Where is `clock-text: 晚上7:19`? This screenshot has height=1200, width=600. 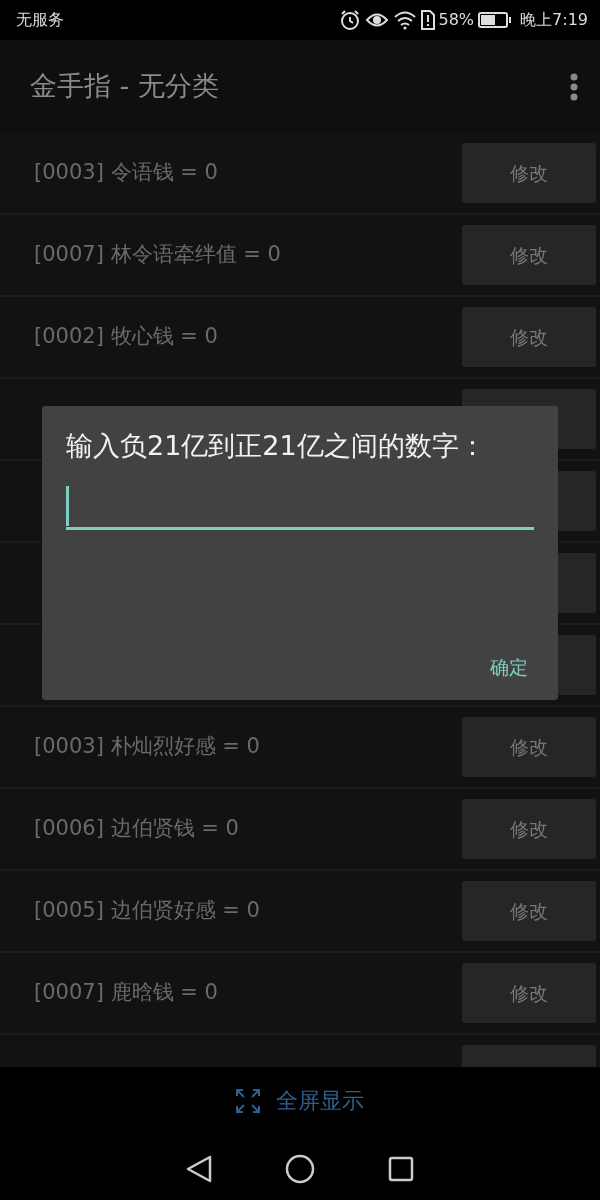 clock-text: 晚上7:19 is located at coordinates (554, 20).